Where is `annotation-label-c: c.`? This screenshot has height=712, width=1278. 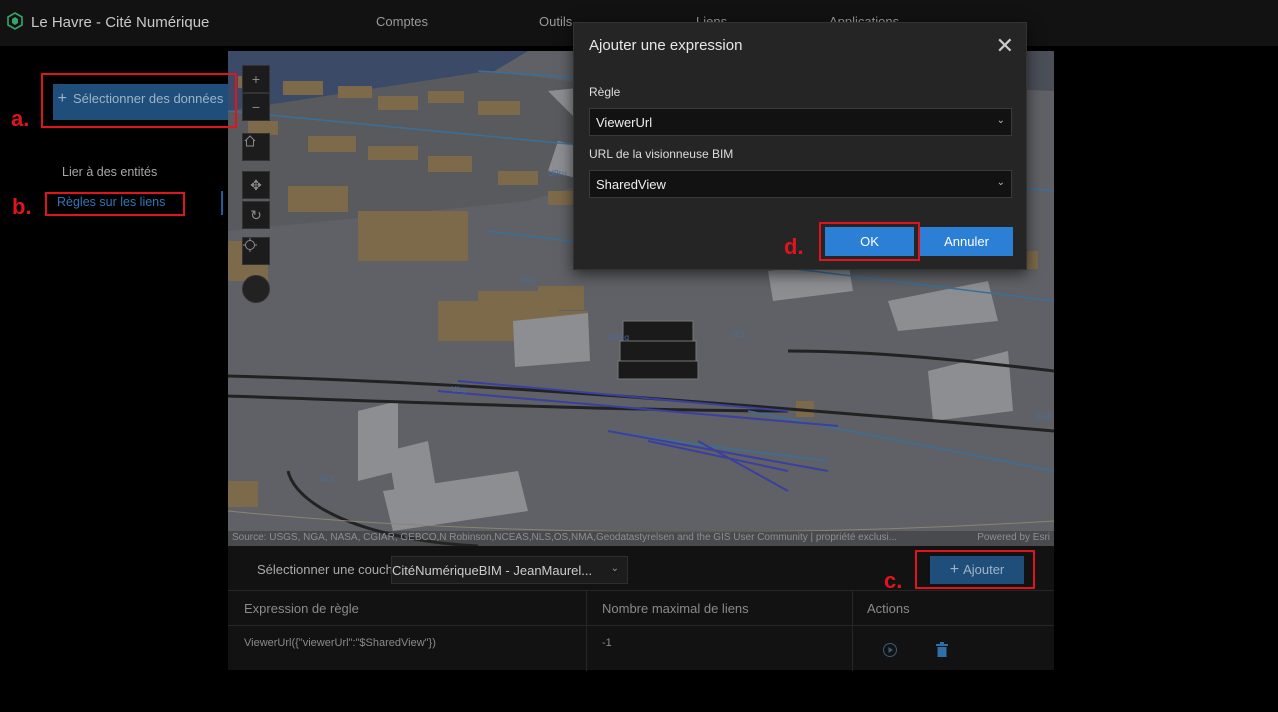 annotation-label-c: c. is located at coordinates (893, 580).